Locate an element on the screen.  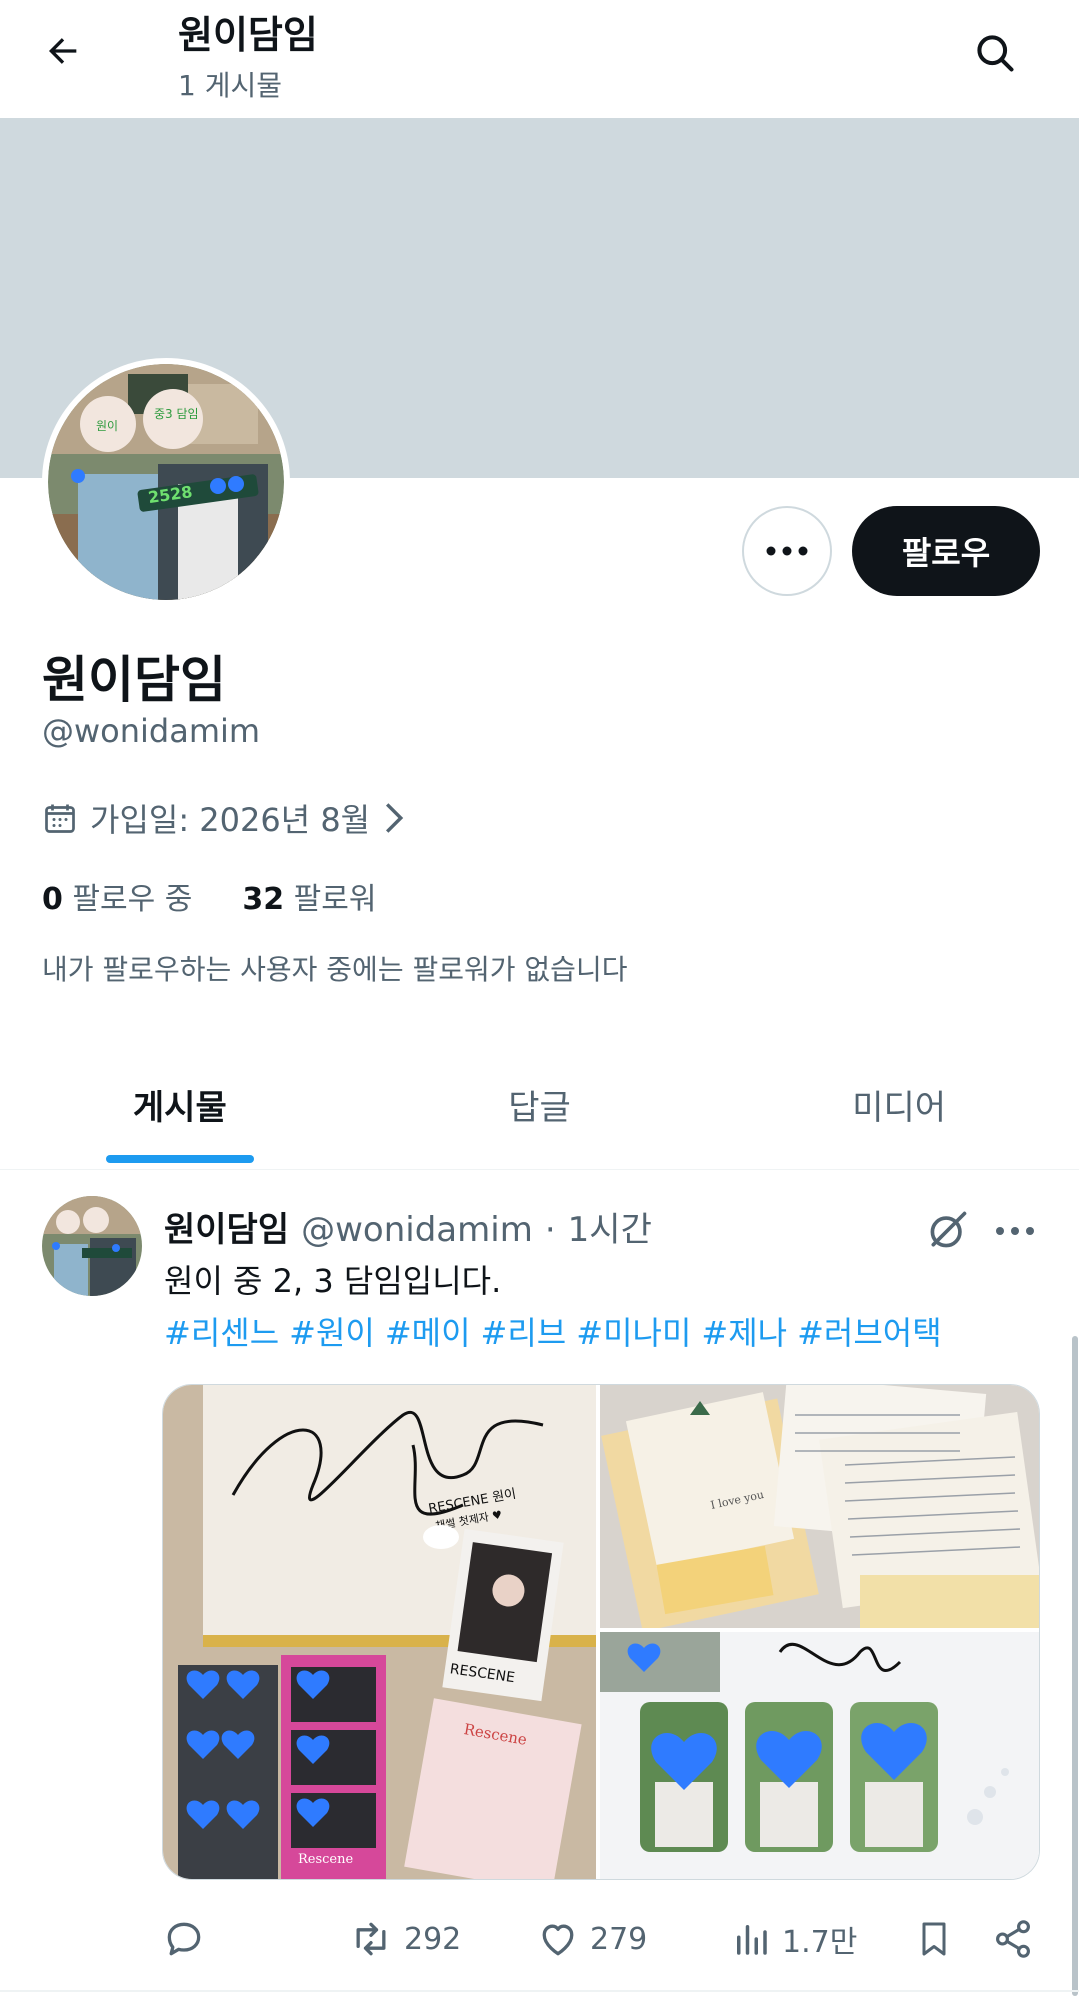
divider is located at coordinates (539, 1991).